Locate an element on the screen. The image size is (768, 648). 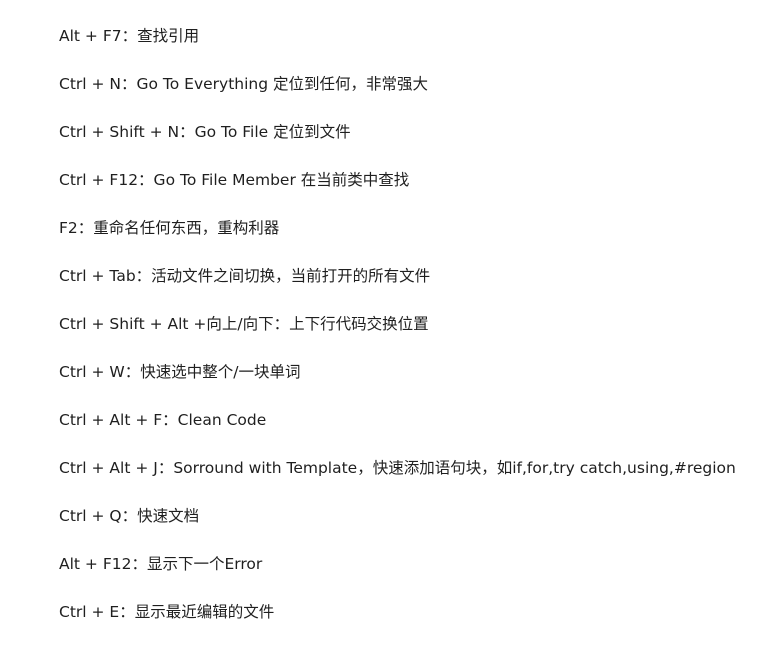
shortcut-ctrl-shift-n: Ctrl + Shift + N：Go To File 定位到文件 is located at coordinates (205, 132).